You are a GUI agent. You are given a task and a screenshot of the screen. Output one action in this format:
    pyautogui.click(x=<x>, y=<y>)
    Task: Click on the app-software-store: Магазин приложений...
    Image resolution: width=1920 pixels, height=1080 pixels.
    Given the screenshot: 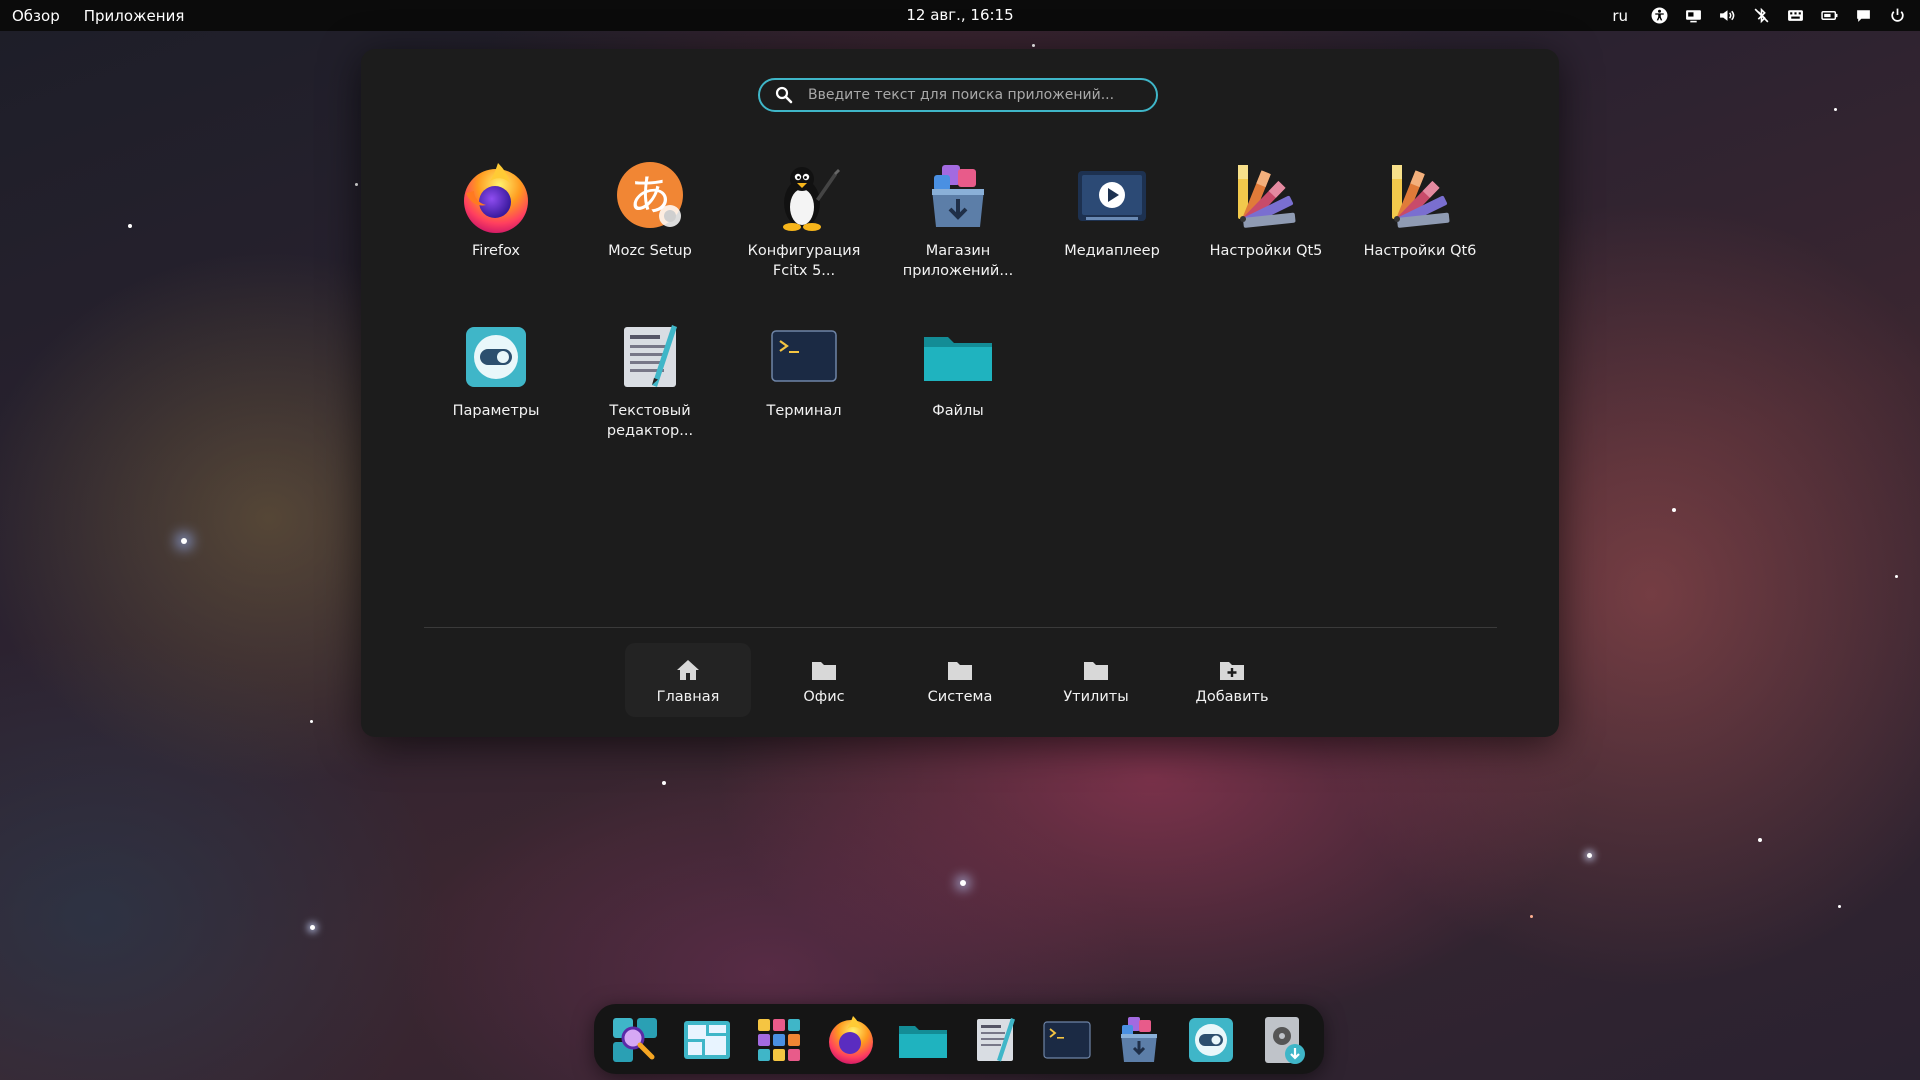 What is the action you would take?
    pyautogui.click(x=958, y=220)
    